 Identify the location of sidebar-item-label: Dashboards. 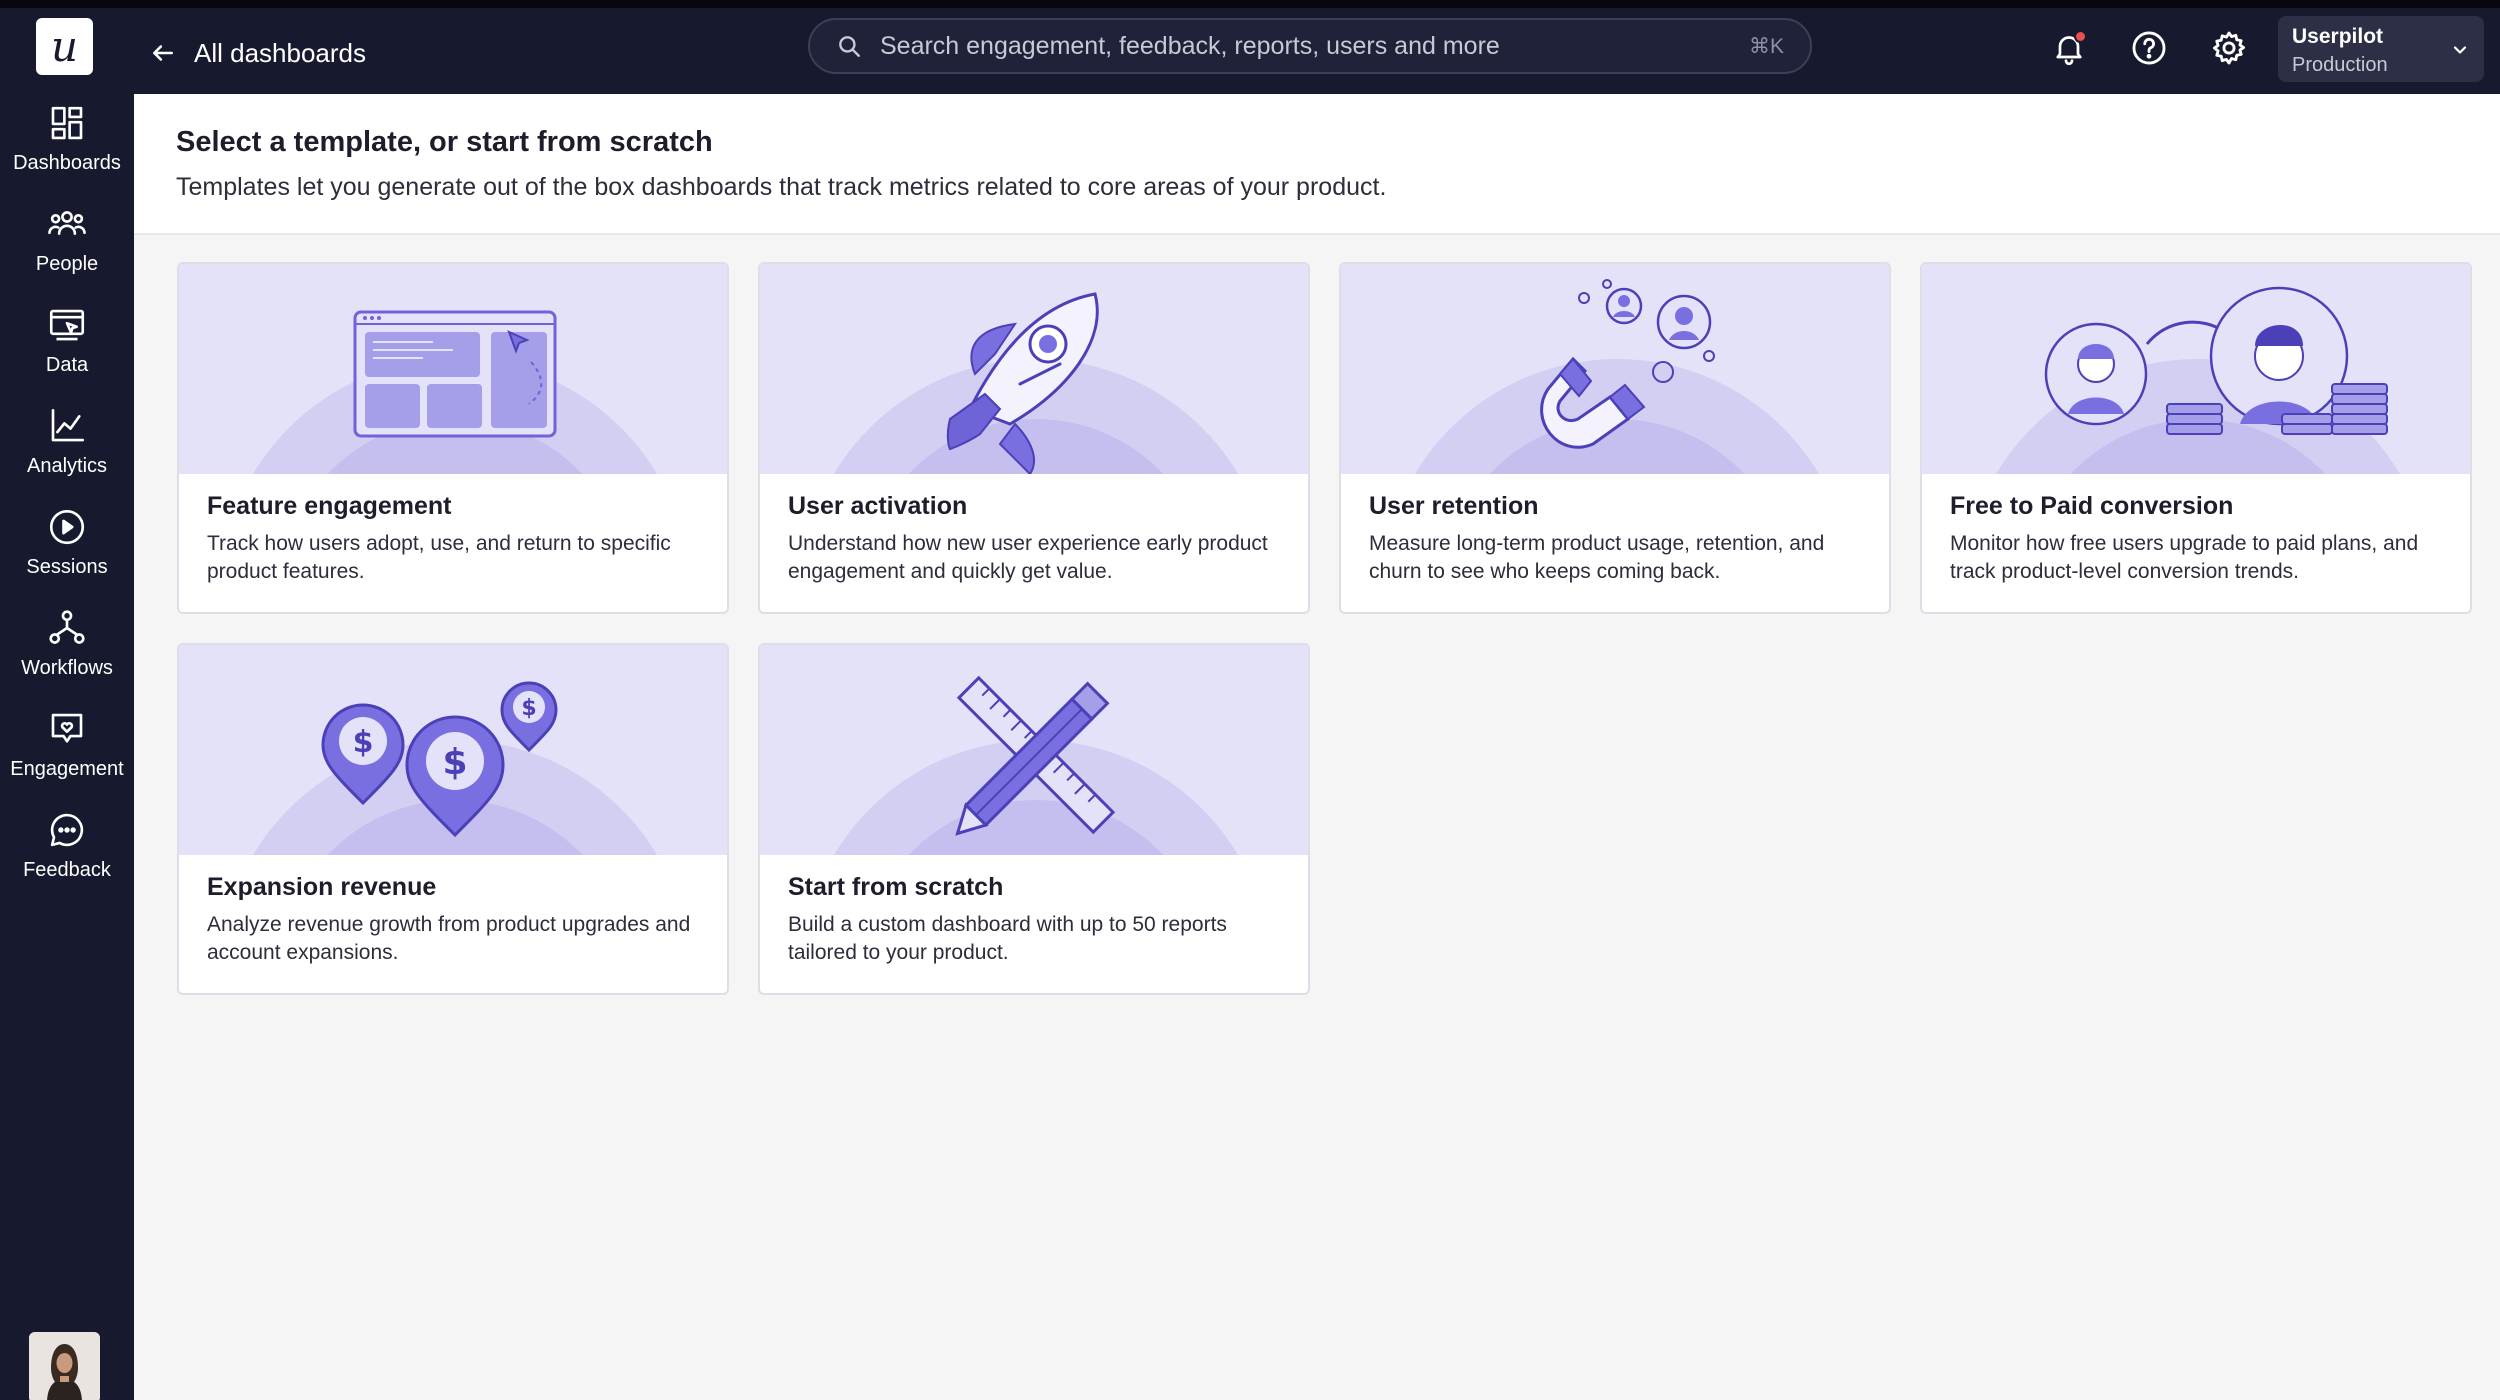
(67, 163).